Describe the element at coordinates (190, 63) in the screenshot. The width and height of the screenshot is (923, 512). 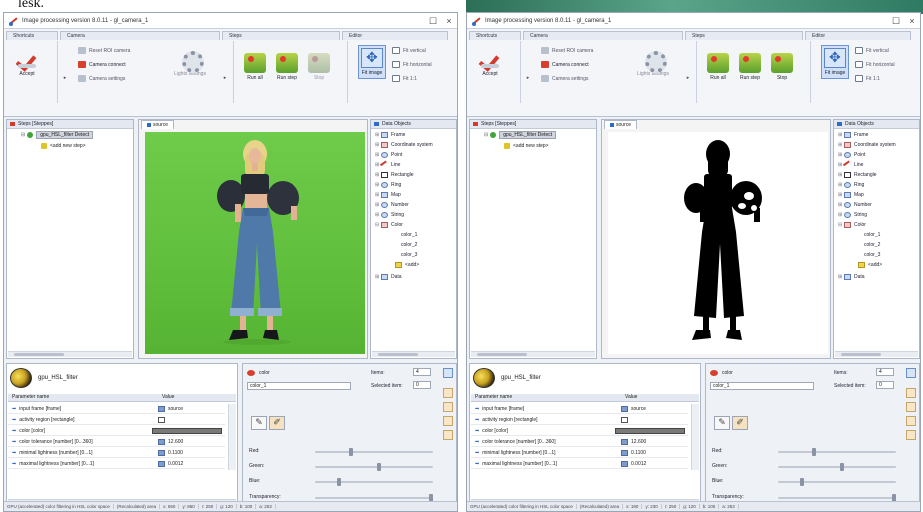
I see `lights-settings-button: Lights settings` at that location.